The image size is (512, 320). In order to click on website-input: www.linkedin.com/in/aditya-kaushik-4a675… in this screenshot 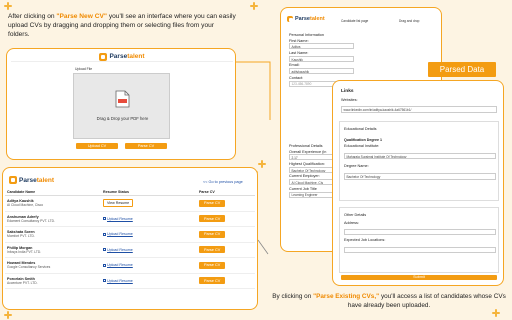, I will do `click(419, 109)`.